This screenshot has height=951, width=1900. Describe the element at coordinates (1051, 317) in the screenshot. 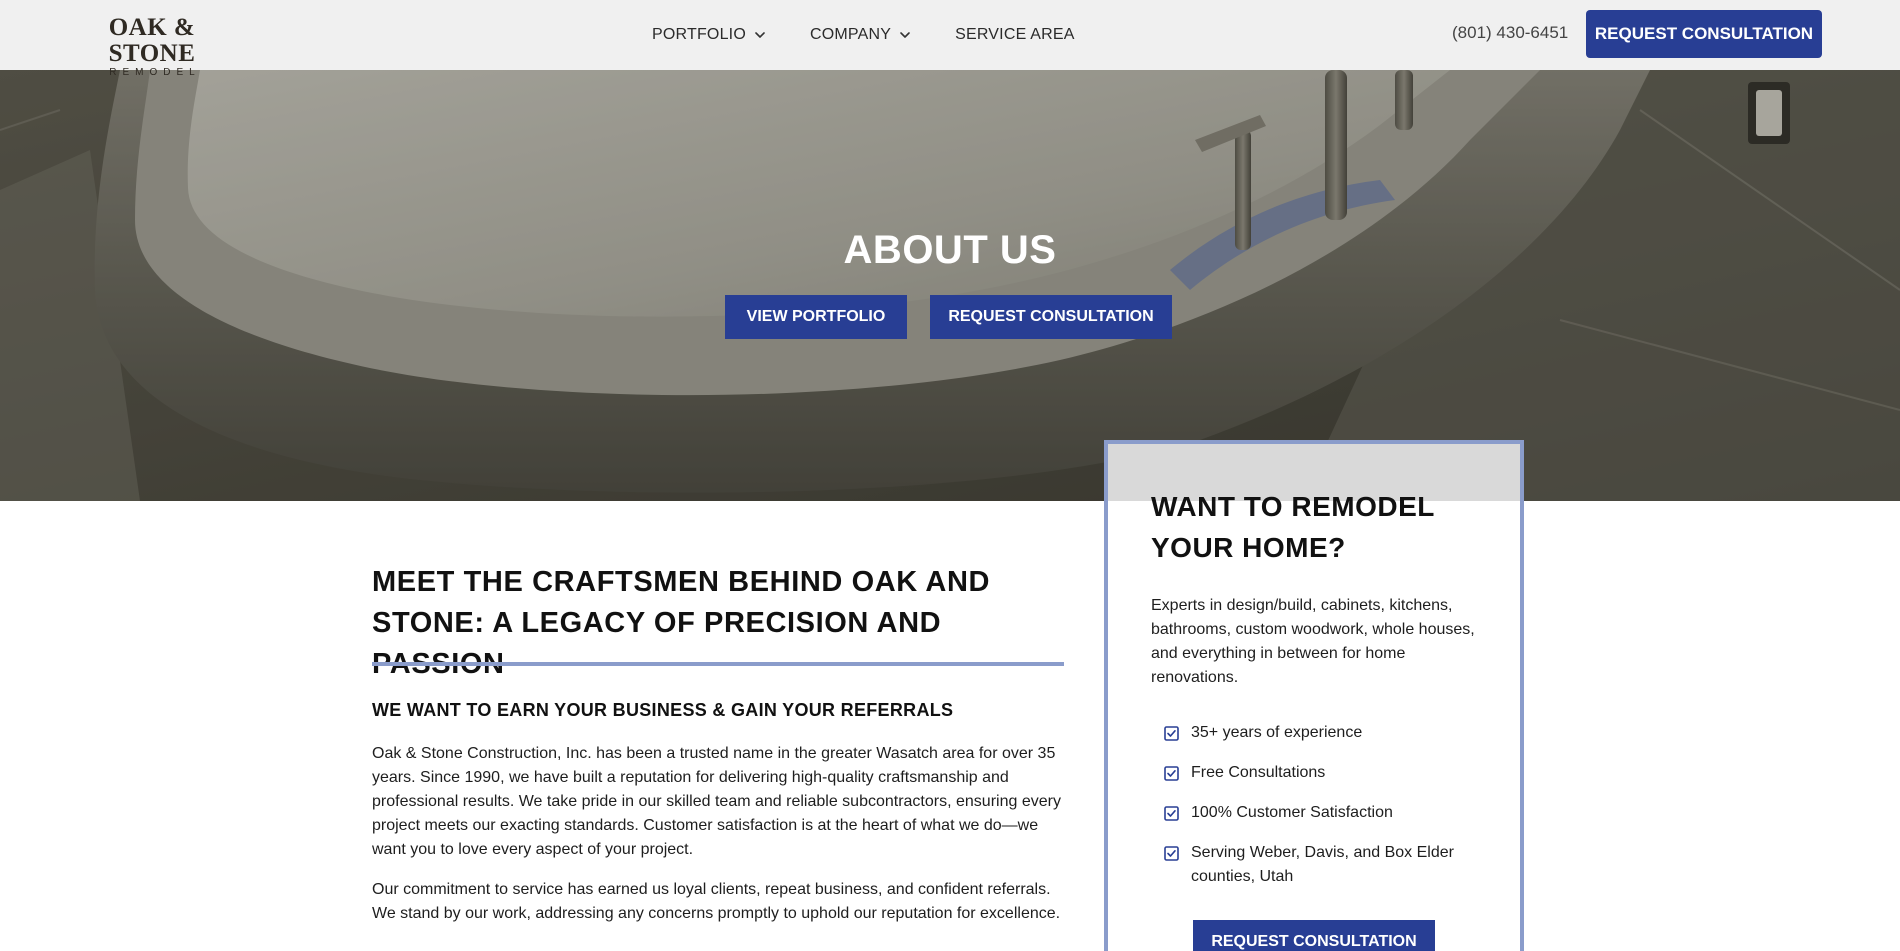

I see `hero-request-consultation-button: REQUEST CONSULTATION` at that location.